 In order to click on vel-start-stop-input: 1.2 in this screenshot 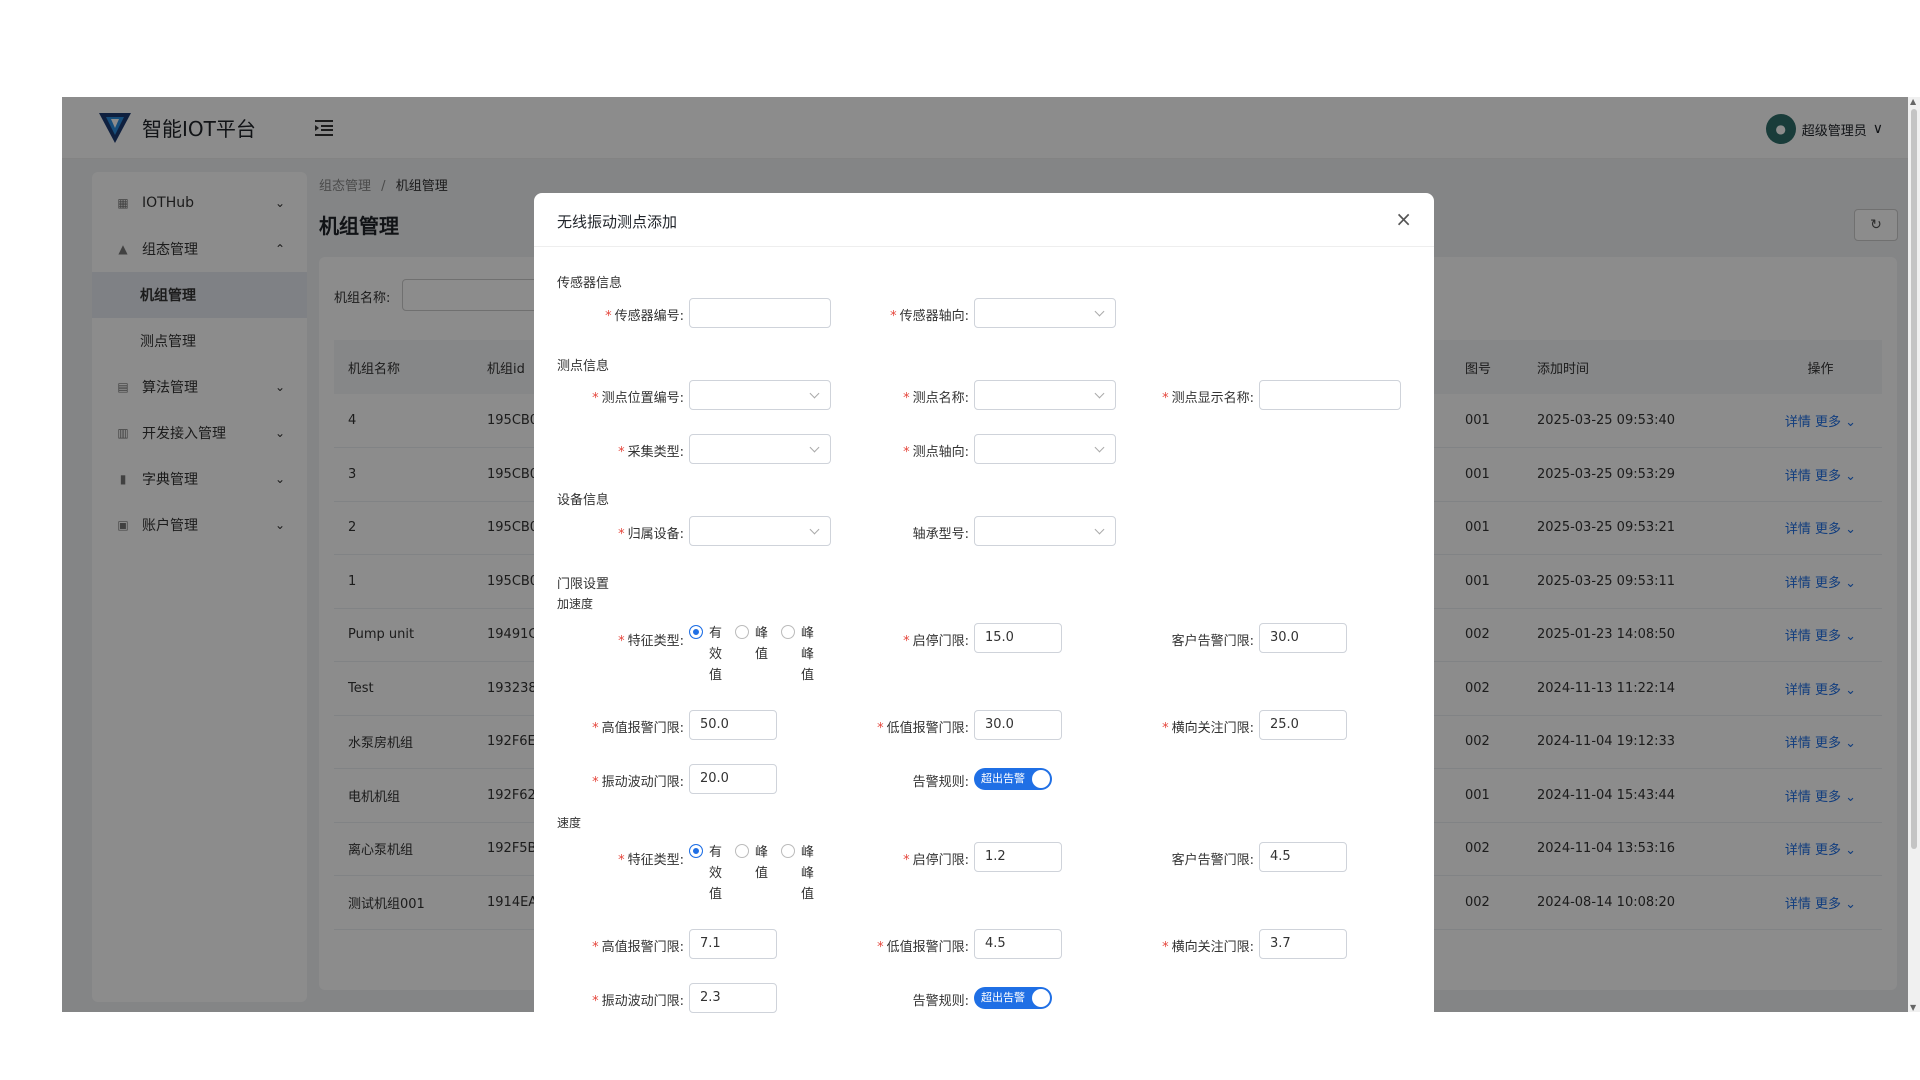, I will do `click(1018, 857)`.